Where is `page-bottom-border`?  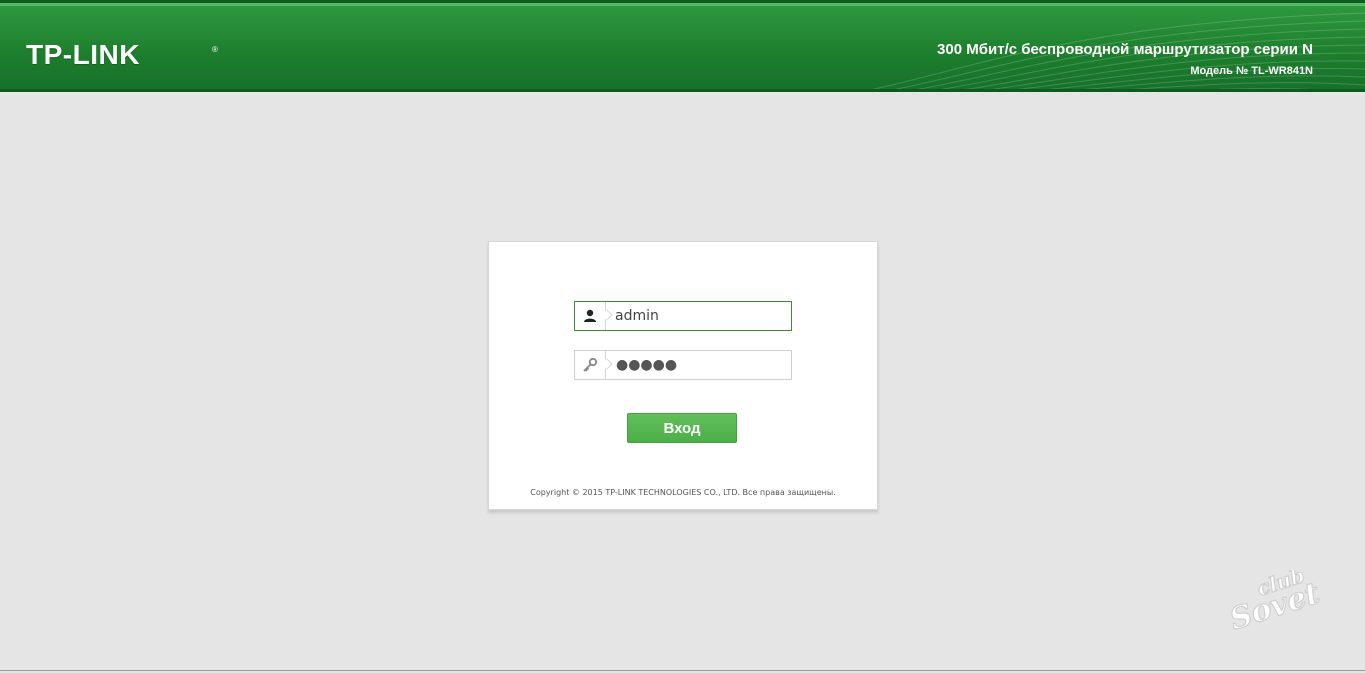 page-bottom-border is located at coordinates (682, 670).